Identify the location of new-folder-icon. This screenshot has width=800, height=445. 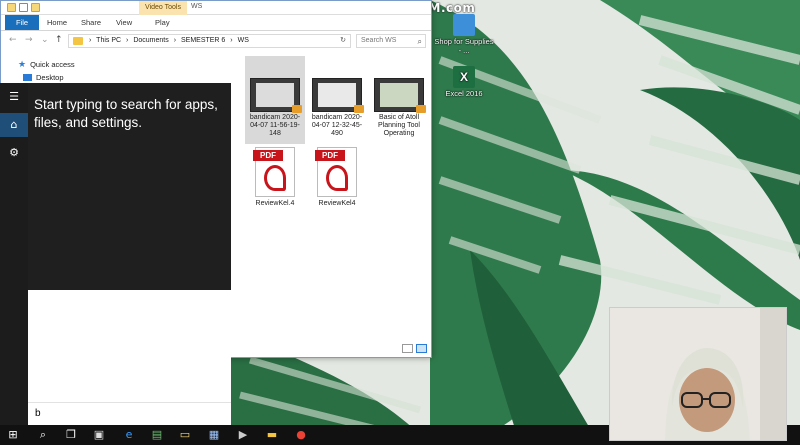
(35, 7).